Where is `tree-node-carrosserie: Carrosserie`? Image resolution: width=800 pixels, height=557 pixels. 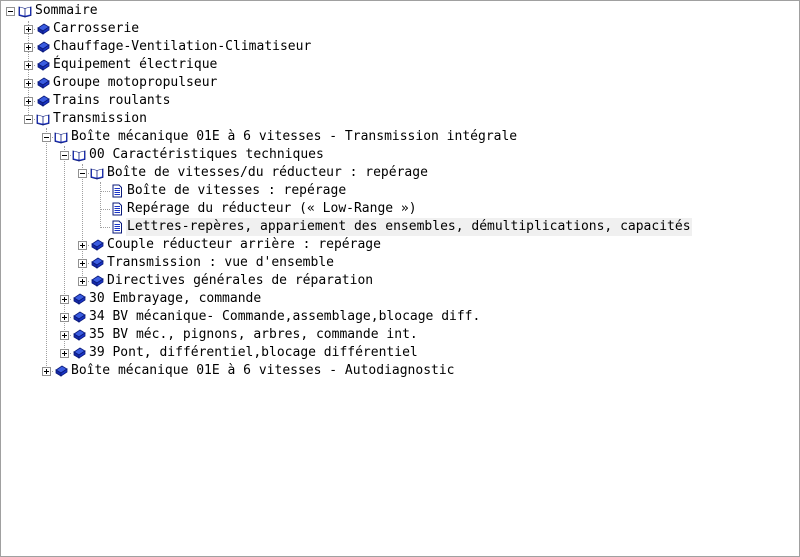
tree-node-carrosserie: Carrosserie is located at coordinates (82, 29).